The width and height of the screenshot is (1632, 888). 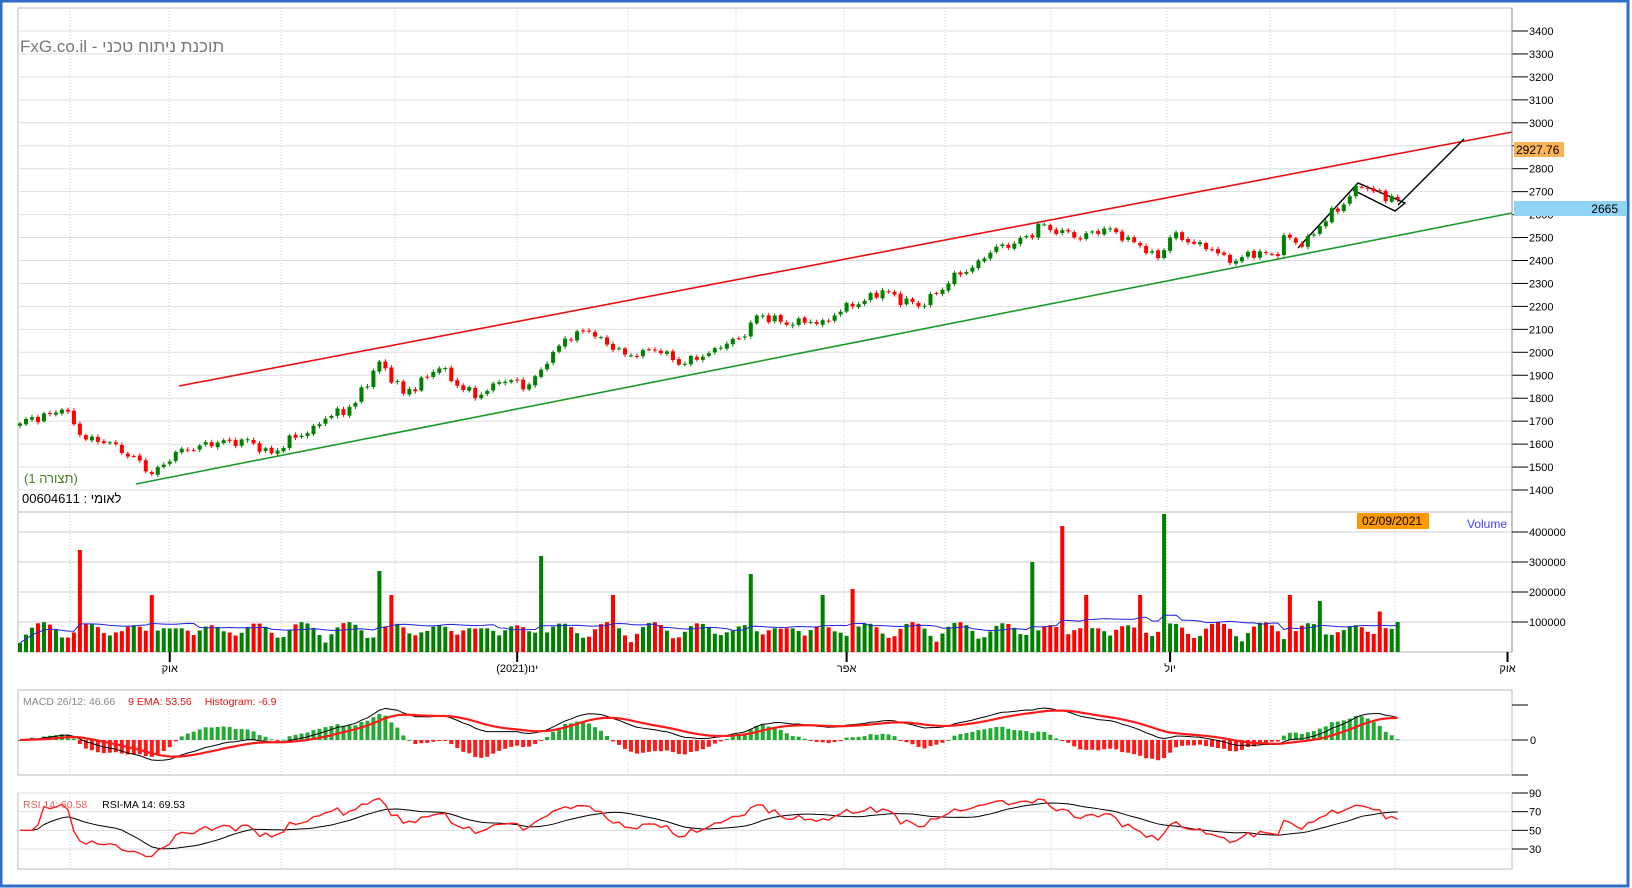 I want to click on volume-tick-label: 300000, so click(x=1547, y=563).